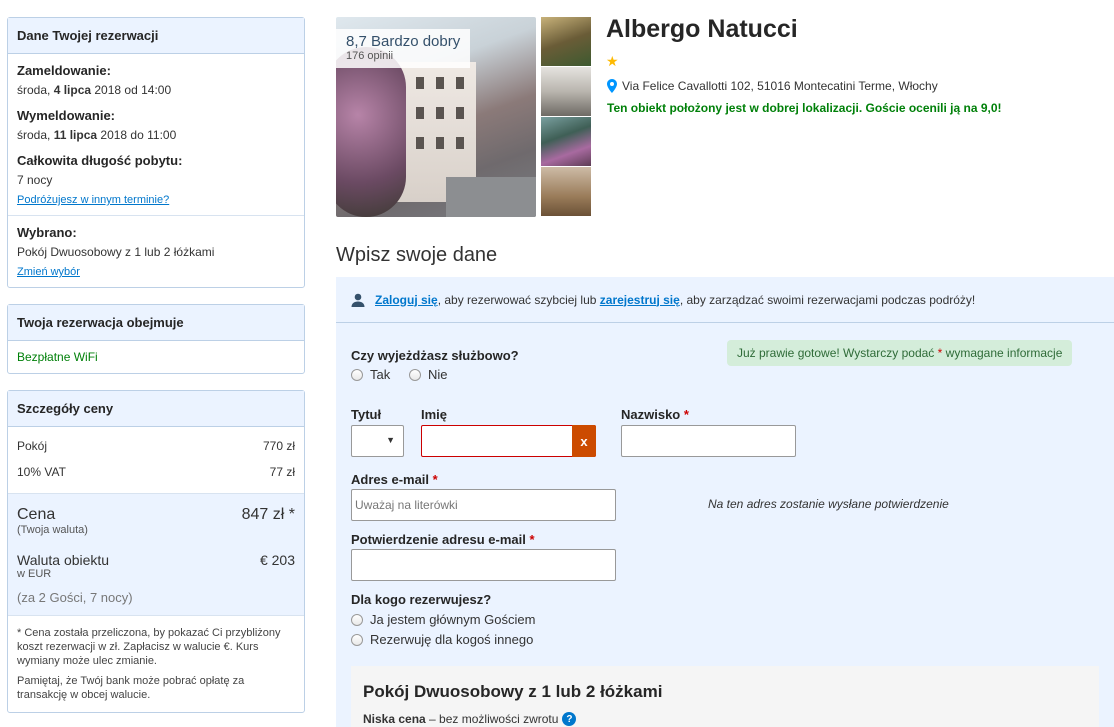 The image size is (1114, 727). What do you see at coordinates (34, 574) in the screenshot?
I see `property-currency-note: w EUR` at bounding box center [34, 574].